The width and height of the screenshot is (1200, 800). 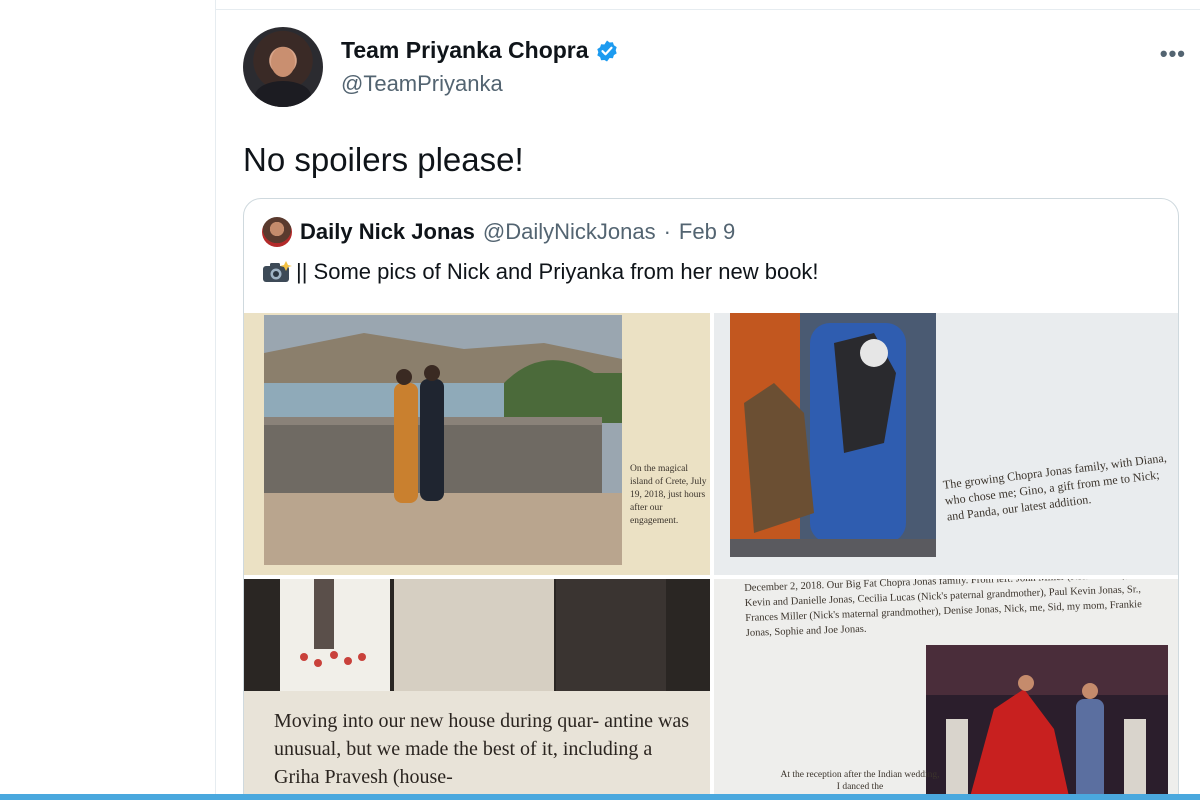 What do you see at coordinates (277, 272) in the screenshot?
I see `camera-flash-icon` at bounding box center [277, 272].